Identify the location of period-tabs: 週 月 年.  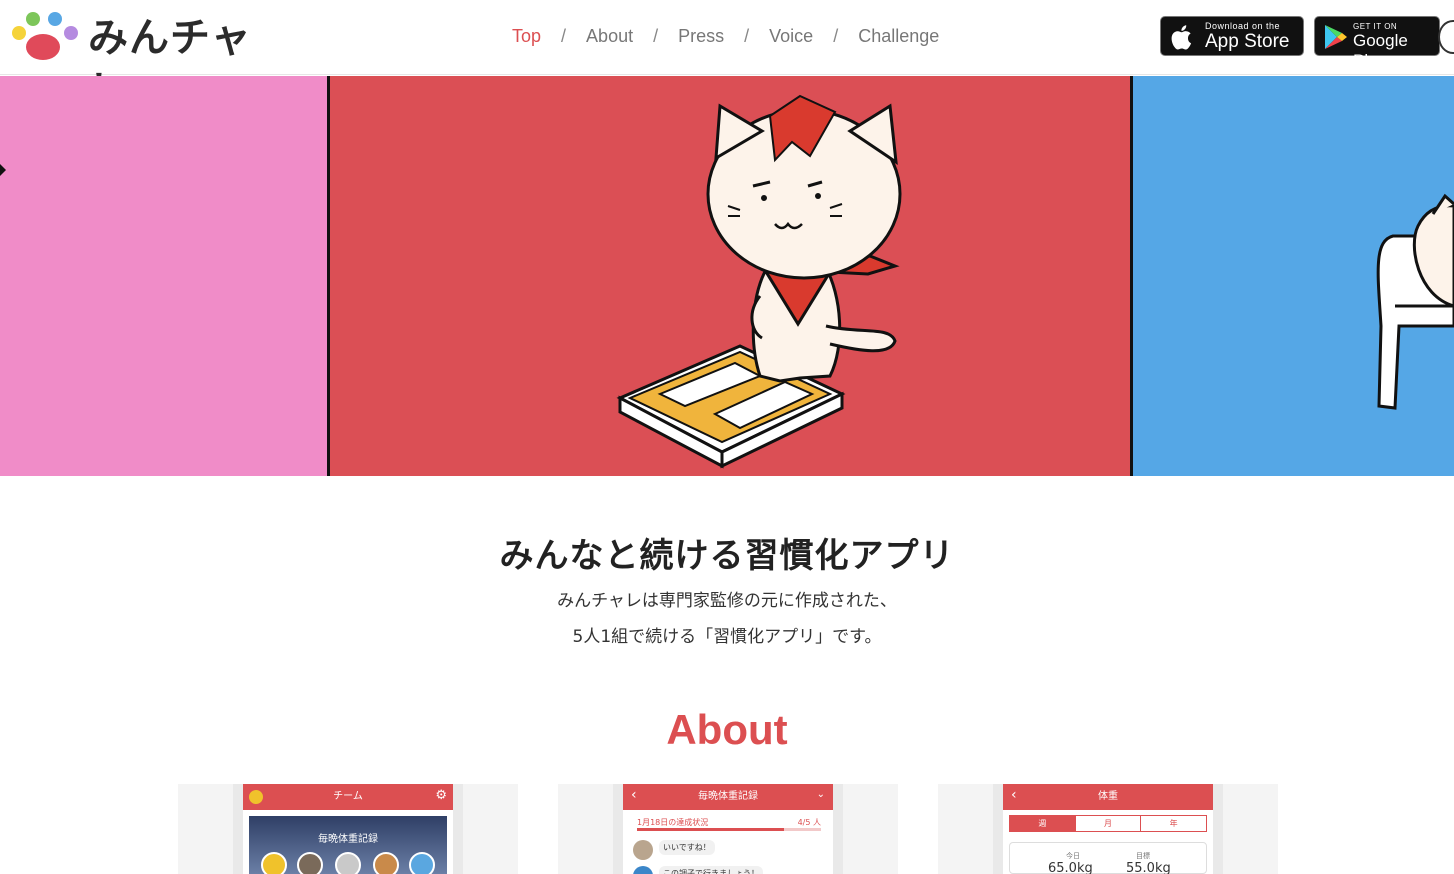
(1108, 823).